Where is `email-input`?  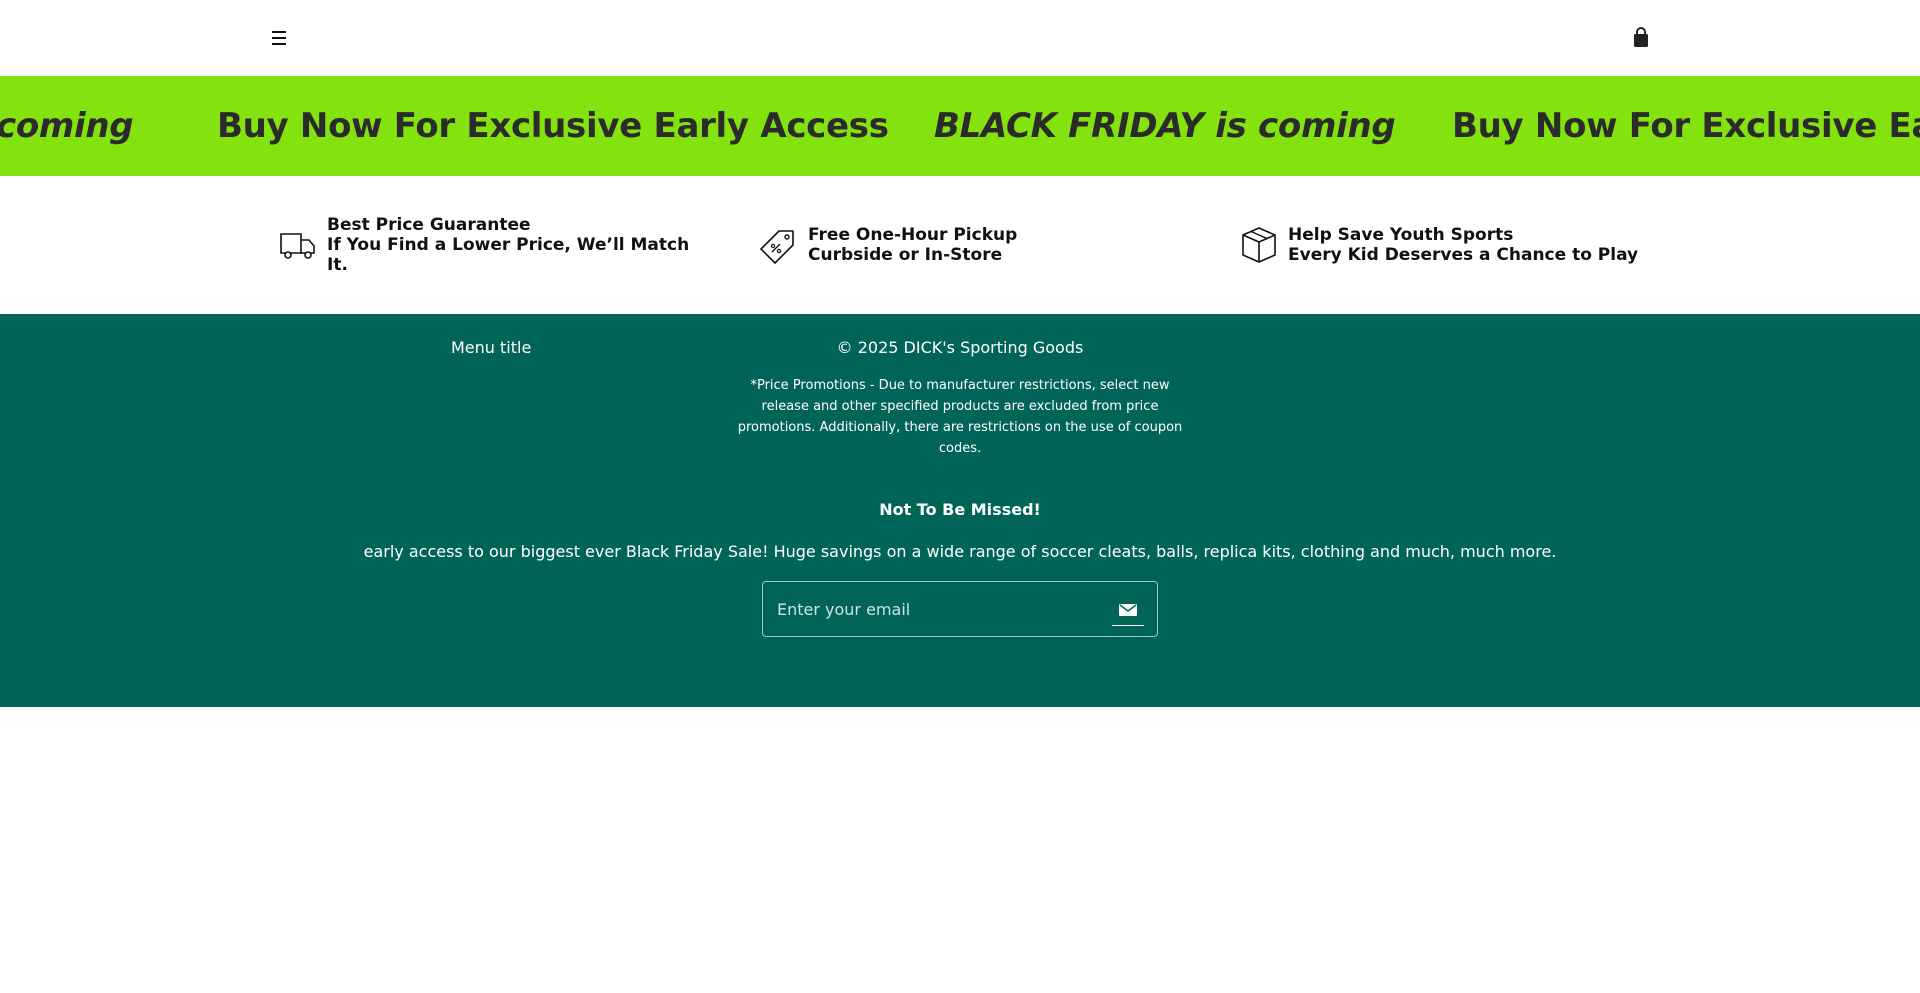 email-input is located at coordinates (937, 609).